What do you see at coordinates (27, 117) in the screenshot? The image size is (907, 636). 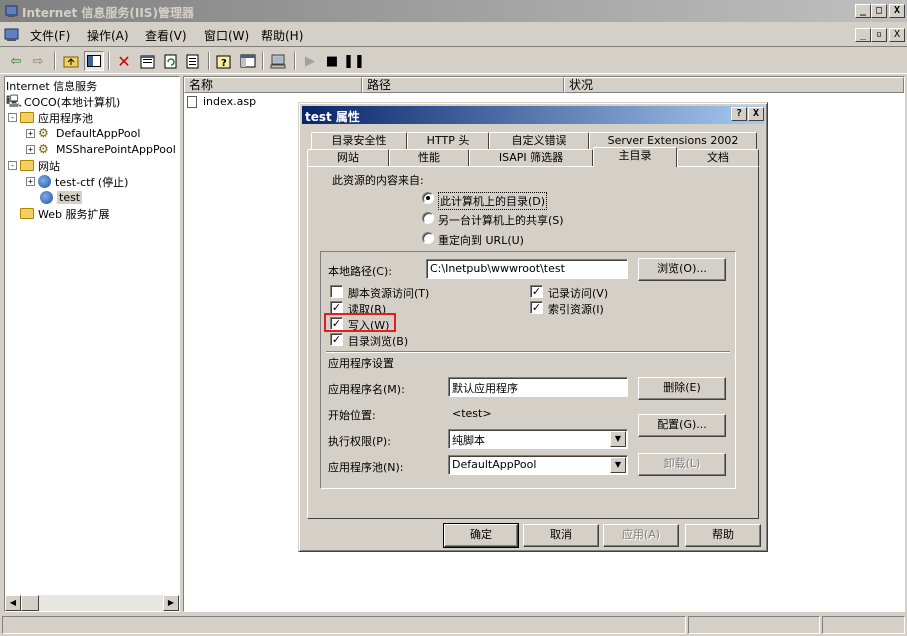 I see `folder-icon` at bounding box center [27, 117].